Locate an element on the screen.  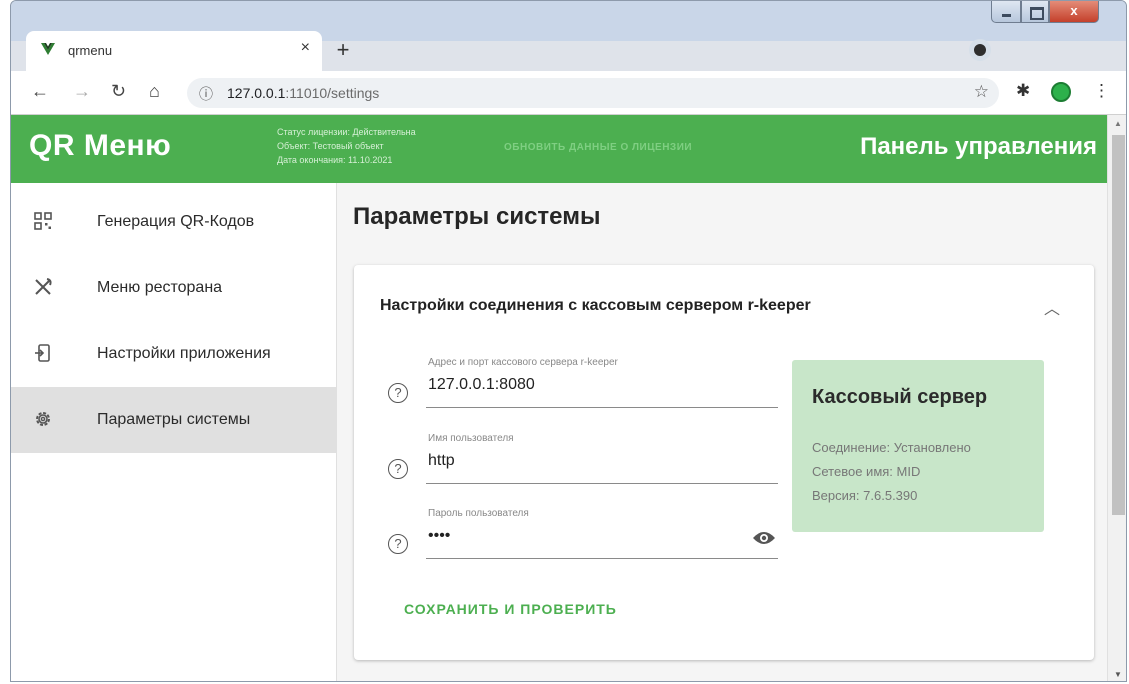
sidebar-item-restaurant-menu: Меню ресторана is located at coordinates (174, 288).